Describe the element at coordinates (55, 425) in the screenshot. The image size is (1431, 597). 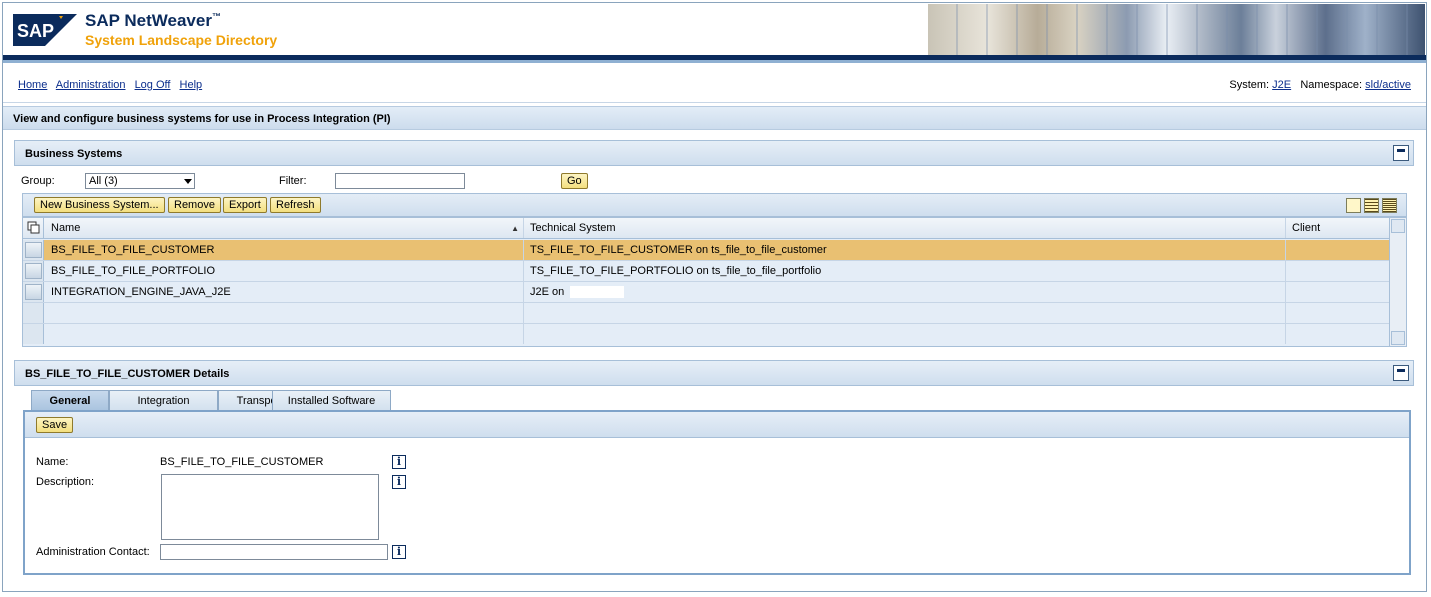
I see `save-button: Save` at that location.